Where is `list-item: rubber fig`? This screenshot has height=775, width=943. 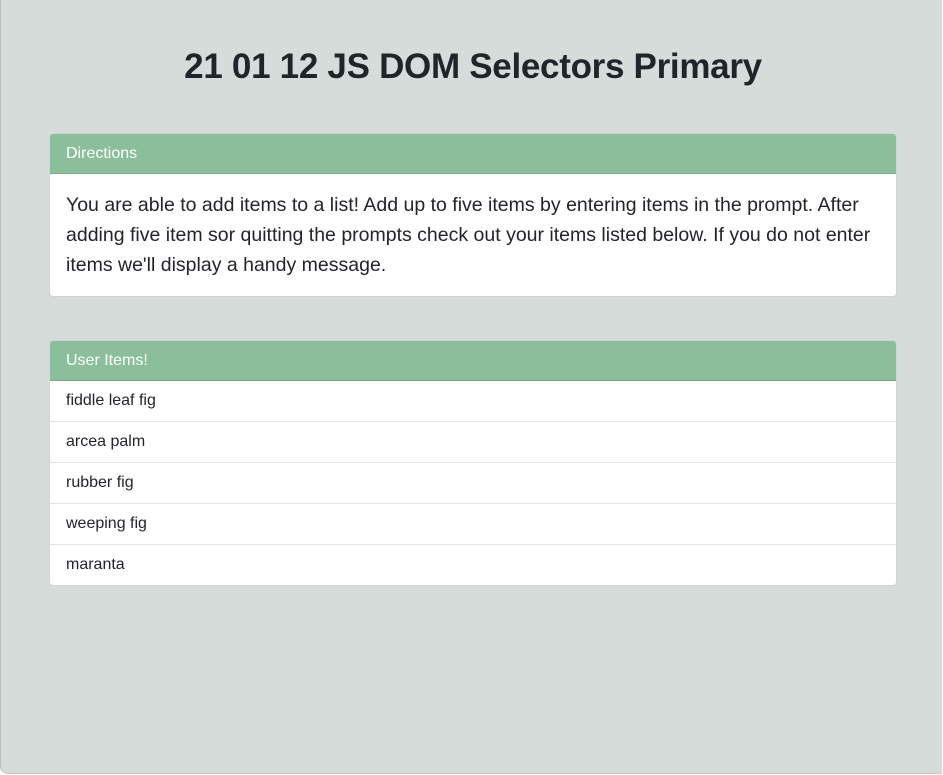
list-item: rubber fig is located at coordinates (473, 483).